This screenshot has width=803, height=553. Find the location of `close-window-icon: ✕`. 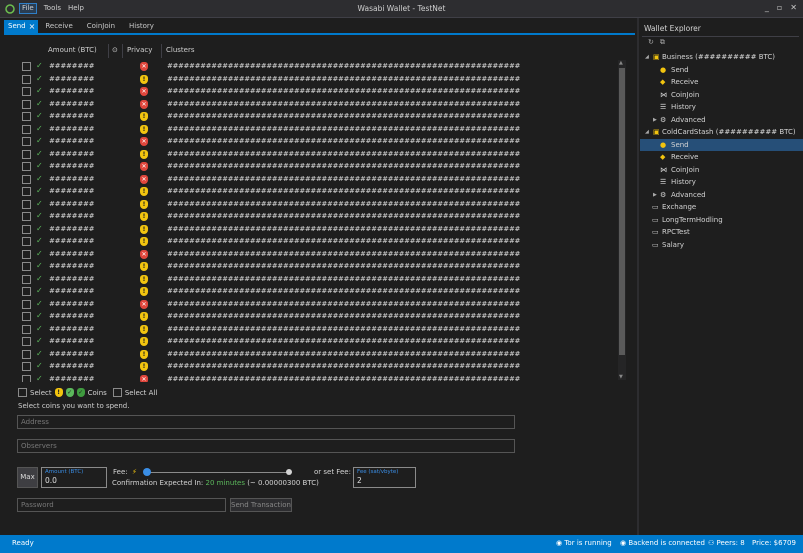

close-window-icon: ✕ is located at coordinates (793, 7).